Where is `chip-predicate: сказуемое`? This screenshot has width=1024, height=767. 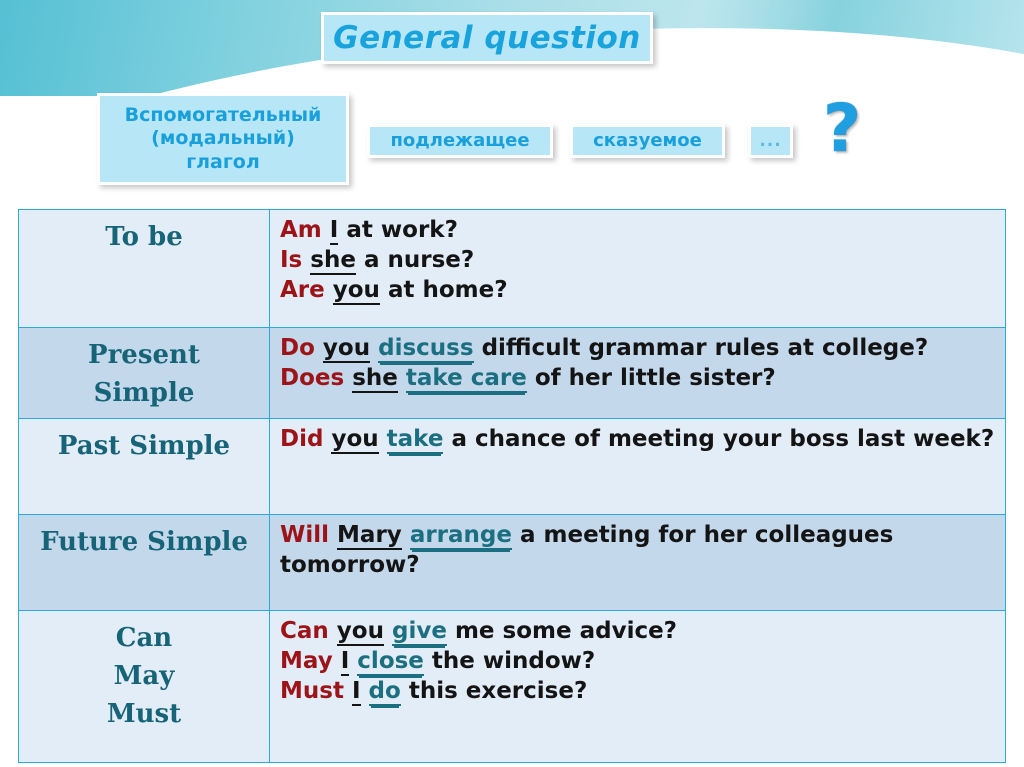 chip-predicate: сказуемое is located at coordinates (647, 141).